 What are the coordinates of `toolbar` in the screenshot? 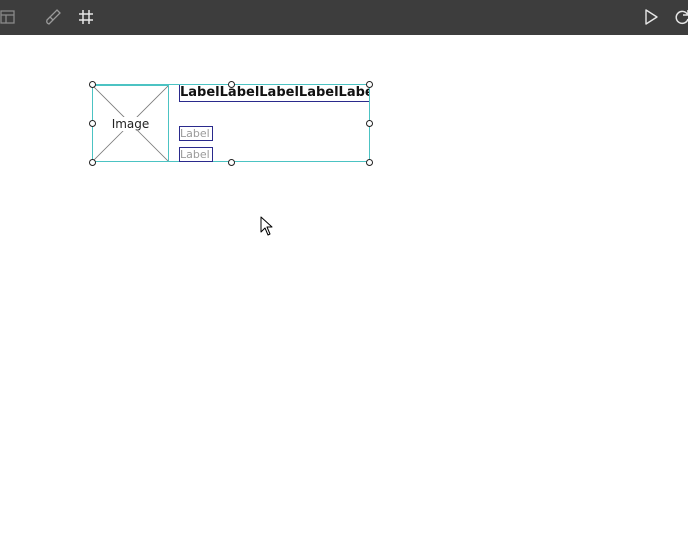 It's located at (344, 17).